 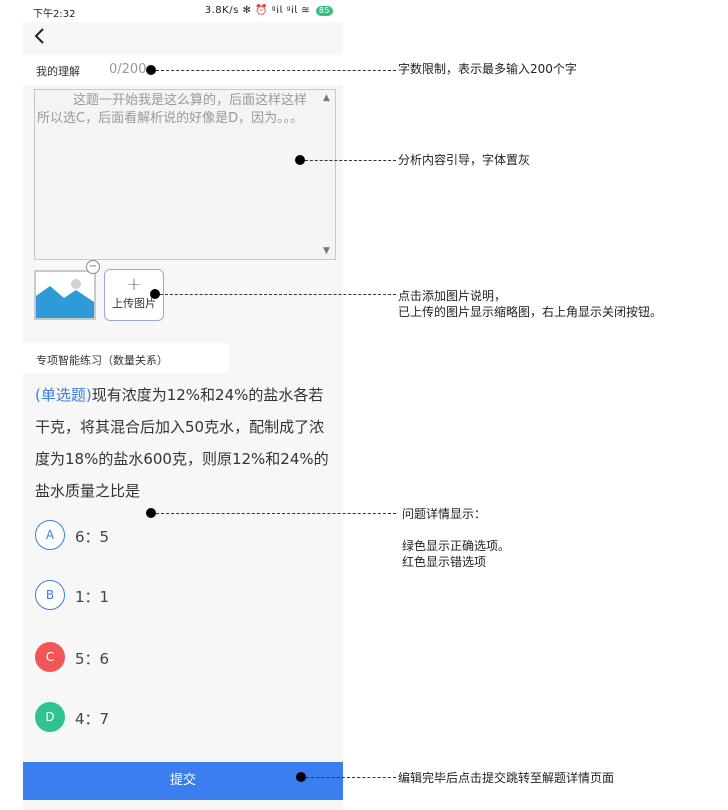 What do you see at coordinates (326, 251) in the screenshot?
I see `scroll-down-icon: ▼` at bounding box center [326, 251].